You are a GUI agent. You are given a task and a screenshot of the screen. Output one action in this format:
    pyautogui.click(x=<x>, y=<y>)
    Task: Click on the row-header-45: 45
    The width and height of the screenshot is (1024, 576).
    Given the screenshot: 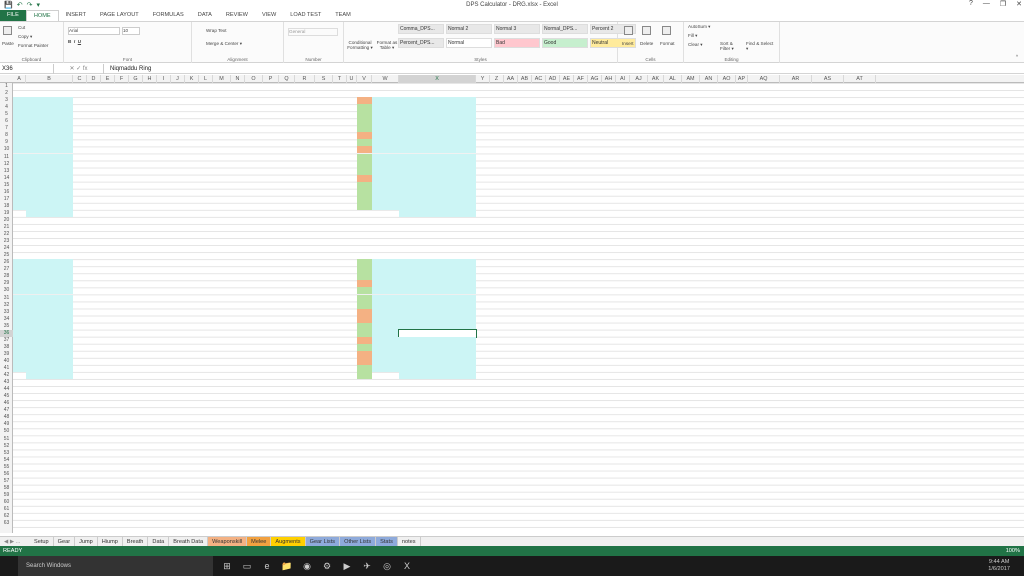 What is the action you would take?
    pyautogui.click(x=6, y=396)
    